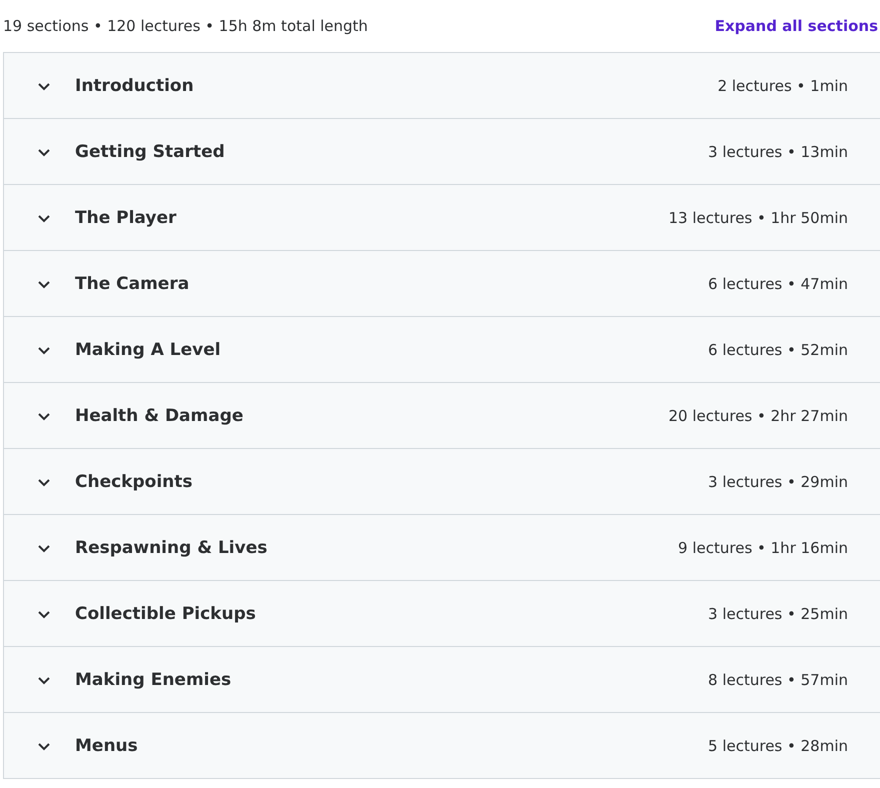 The height and width of the screenshot is (788, 880). I want to click on section-meta: 8 lectures • 57min, so click(778, 679).